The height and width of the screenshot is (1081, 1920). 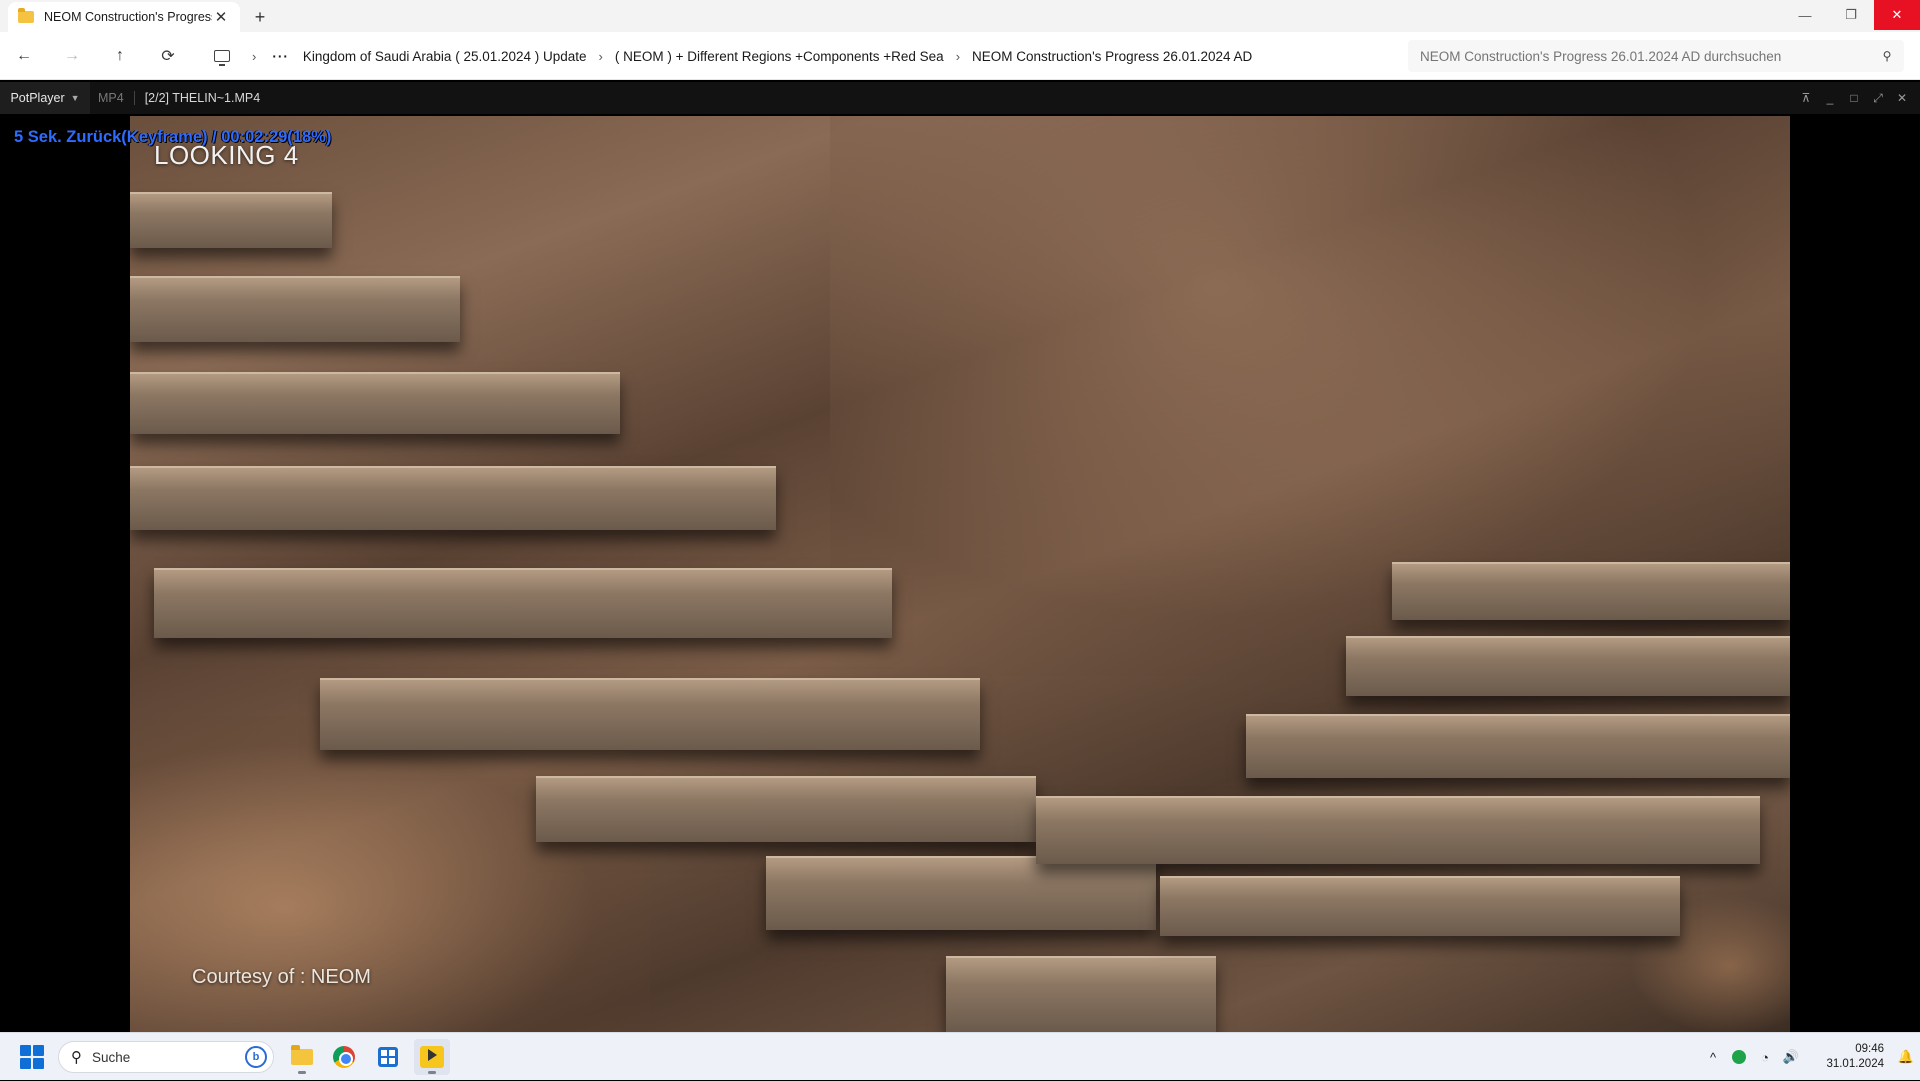 I want to click on chrome-taskbar-button, so click(x=344, y=1057).